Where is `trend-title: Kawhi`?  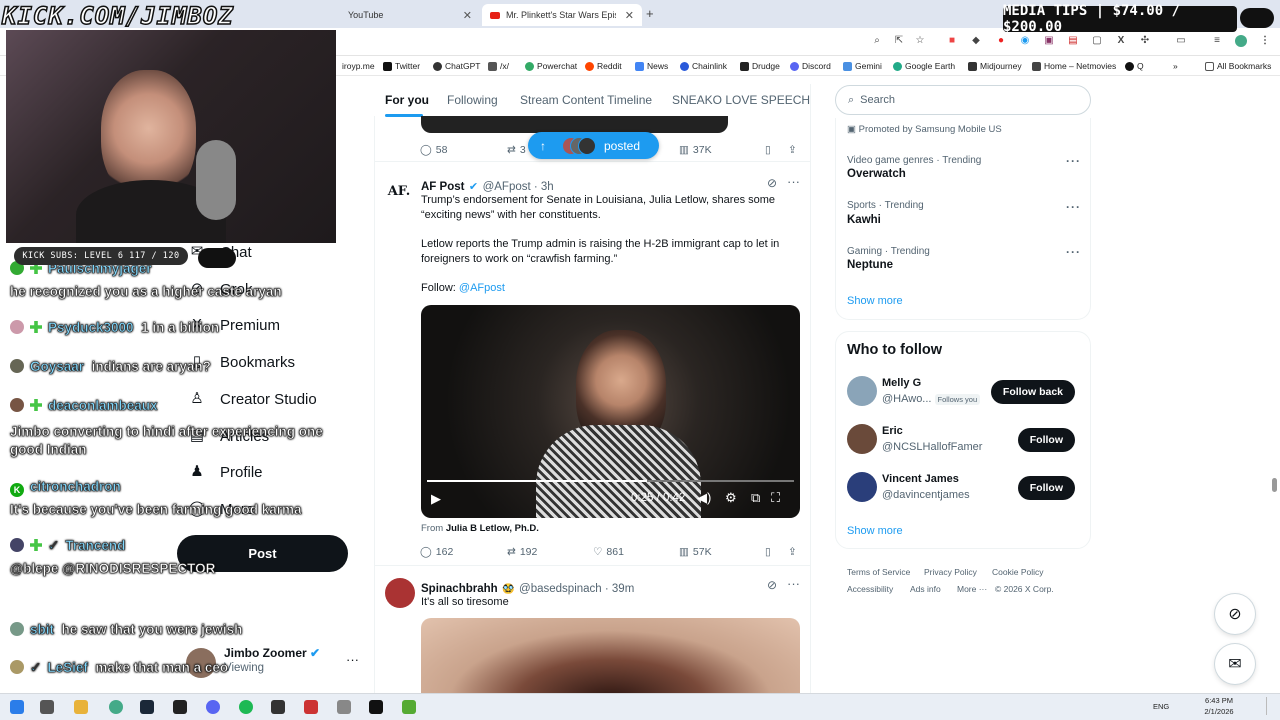
trend-title: Kawhi is located at coordinates (864, 220).